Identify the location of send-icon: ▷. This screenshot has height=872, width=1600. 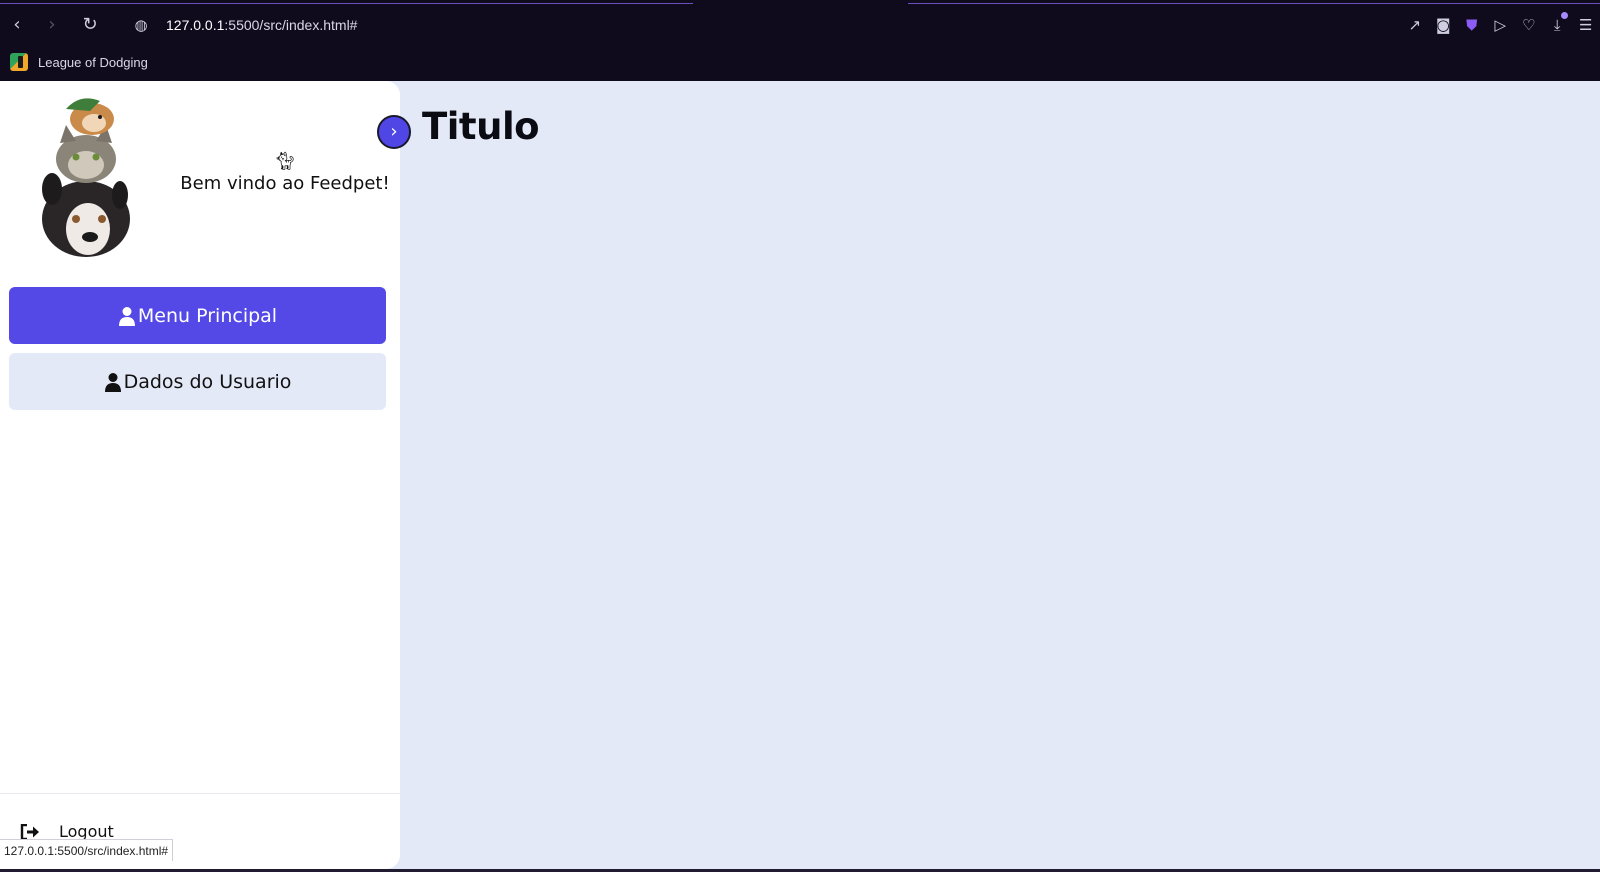
(1500, 25).